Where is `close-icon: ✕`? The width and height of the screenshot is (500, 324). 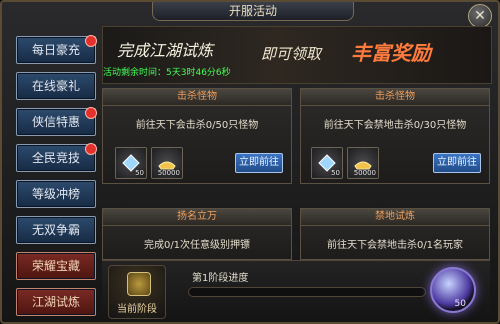 close-icon: ✕ is located at coordinates (480, 16).